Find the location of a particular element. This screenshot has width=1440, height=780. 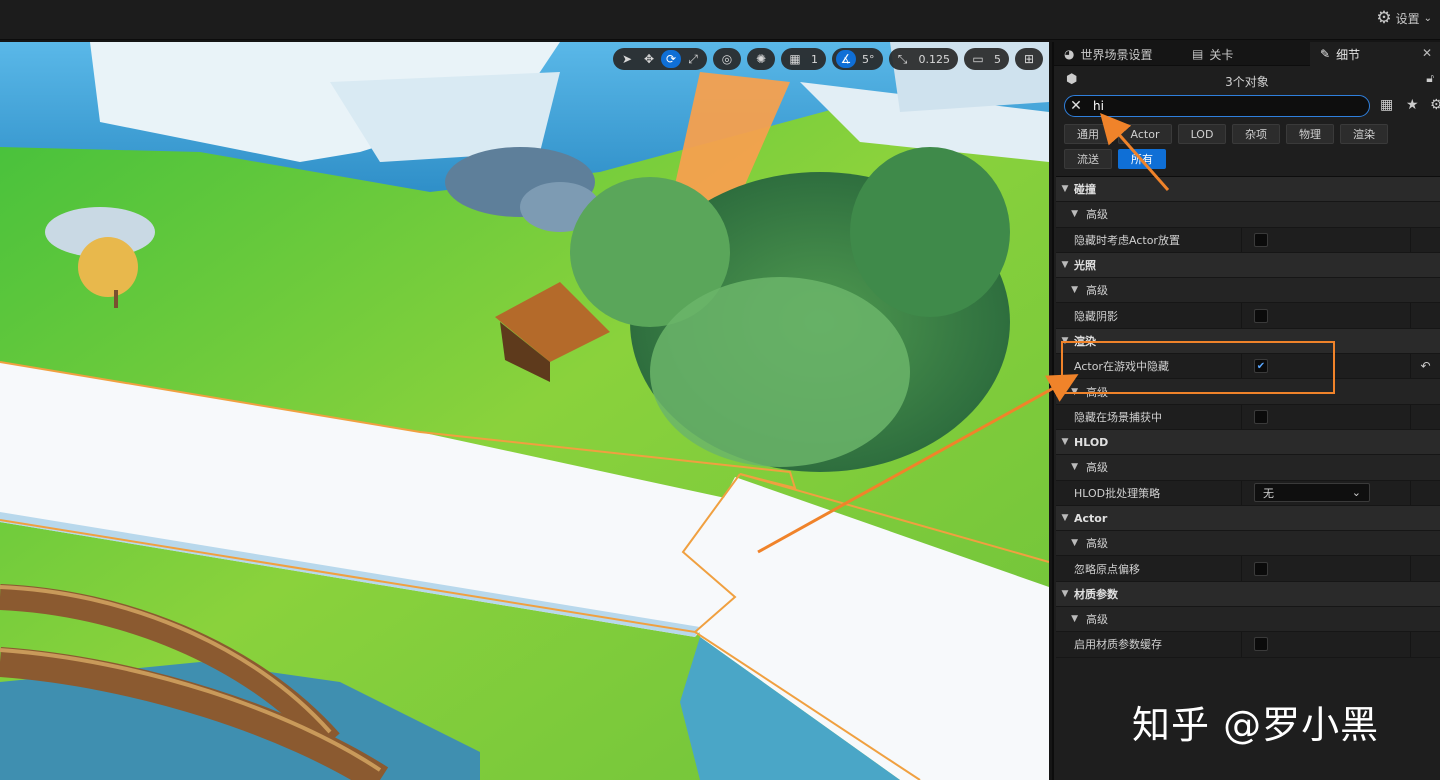

property-checkbox-checked: ✔ is located at coordinates (1261, 366).